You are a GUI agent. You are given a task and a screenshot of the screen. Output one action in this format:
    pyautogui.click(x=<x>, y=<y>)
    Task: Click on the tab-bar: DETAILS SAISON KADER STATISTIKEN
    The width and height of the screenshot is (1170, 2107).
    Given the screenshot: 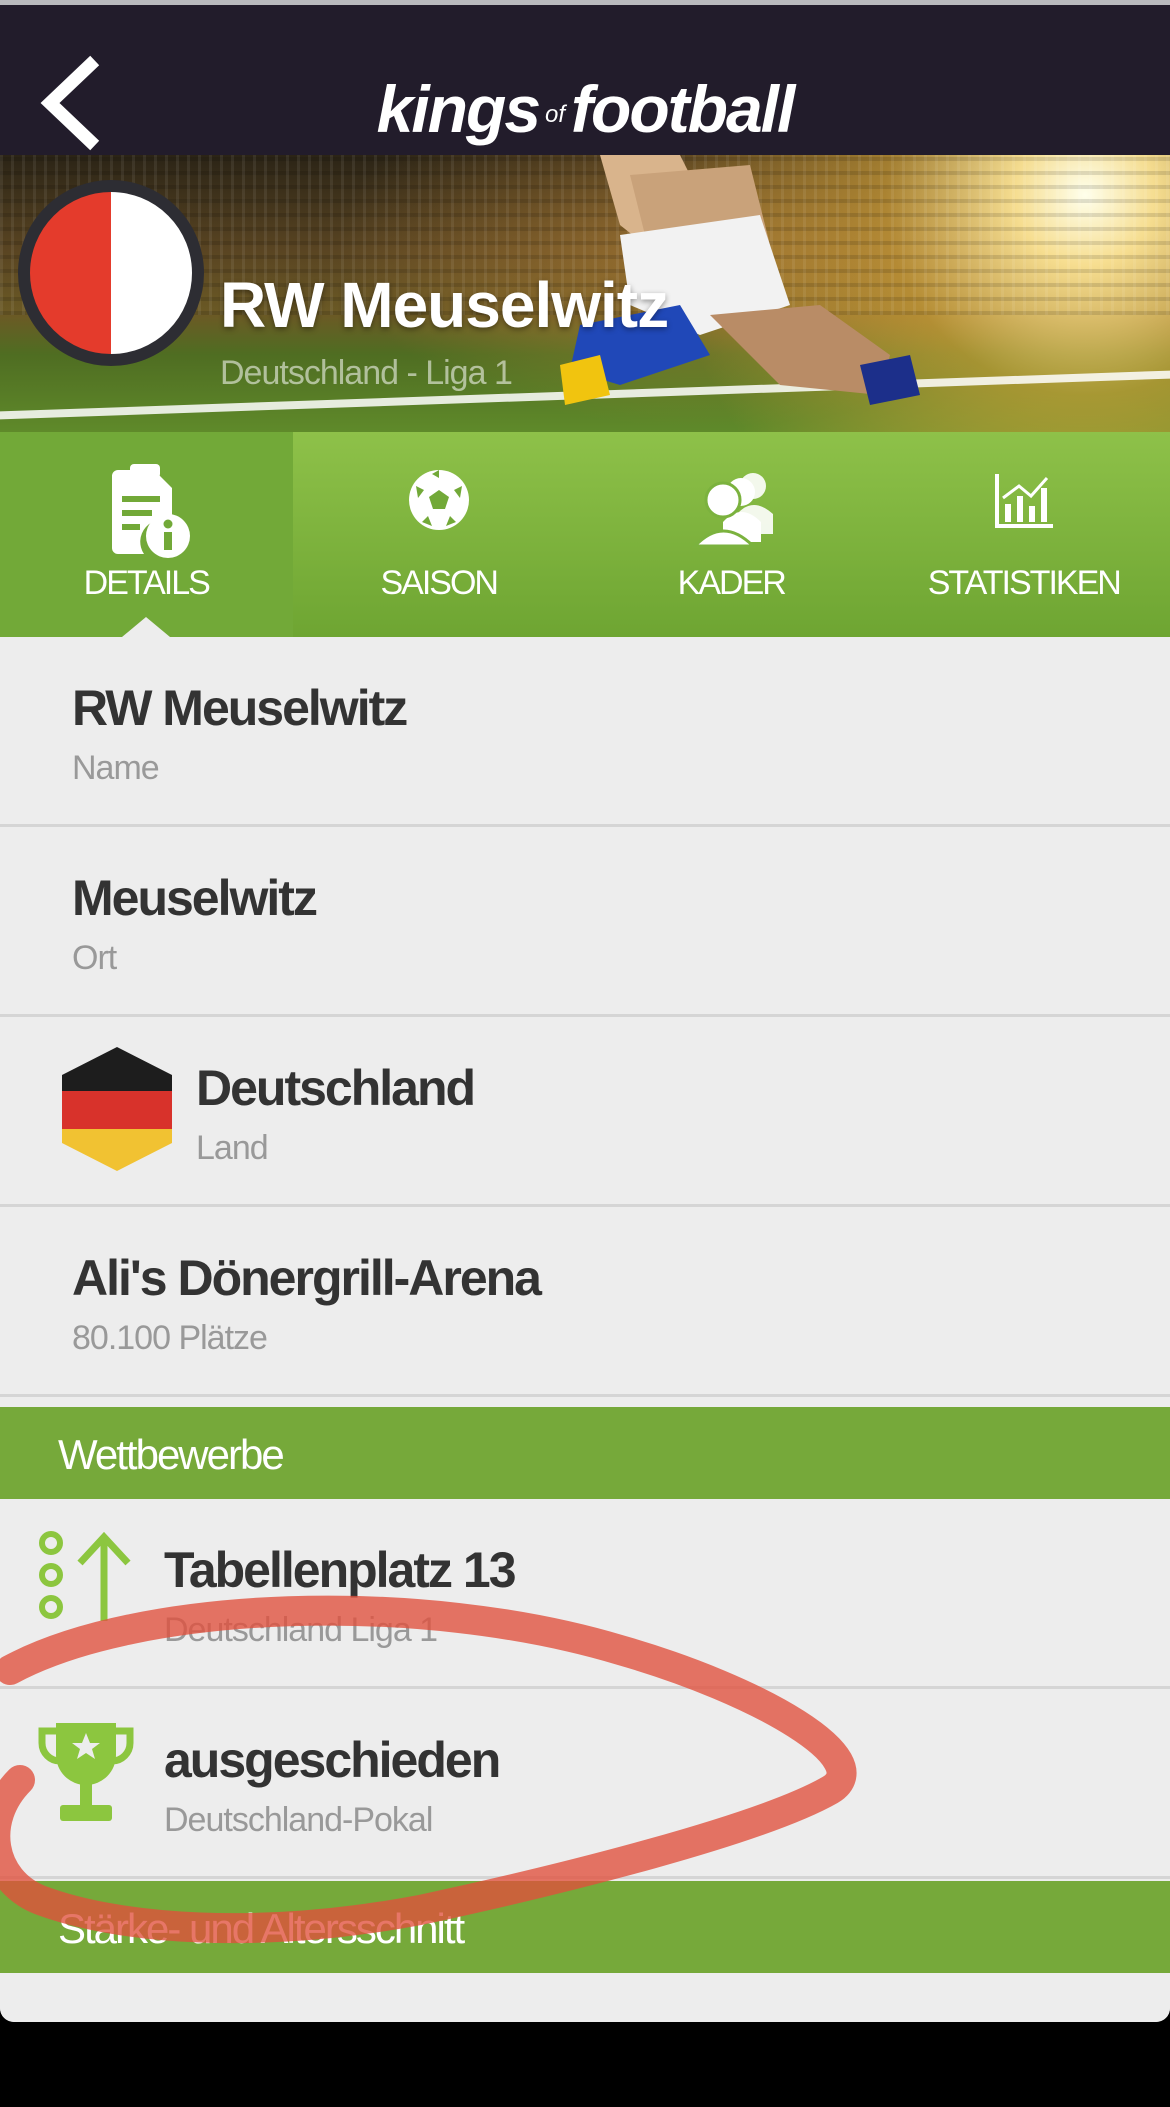 What is the action you would take?
    pyautogui.click(x=585, y=534)
    